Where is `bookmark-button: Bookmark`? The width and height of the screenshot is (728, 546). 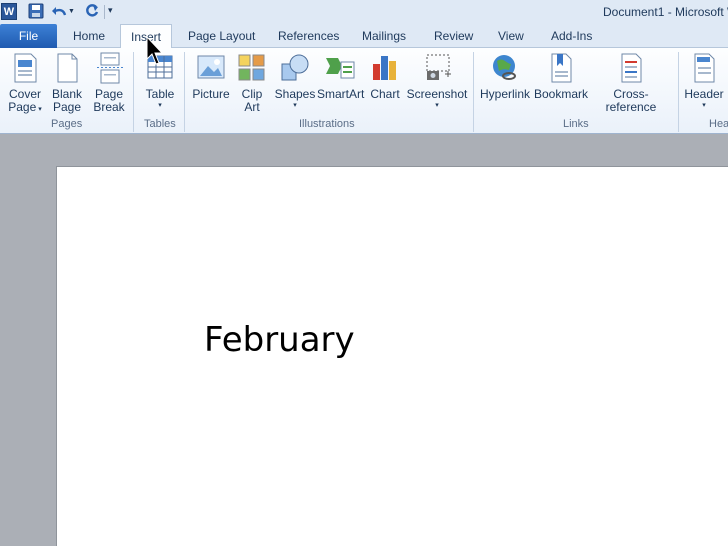
bookmark-button: Bookmark is located at coordinates (561, 76).